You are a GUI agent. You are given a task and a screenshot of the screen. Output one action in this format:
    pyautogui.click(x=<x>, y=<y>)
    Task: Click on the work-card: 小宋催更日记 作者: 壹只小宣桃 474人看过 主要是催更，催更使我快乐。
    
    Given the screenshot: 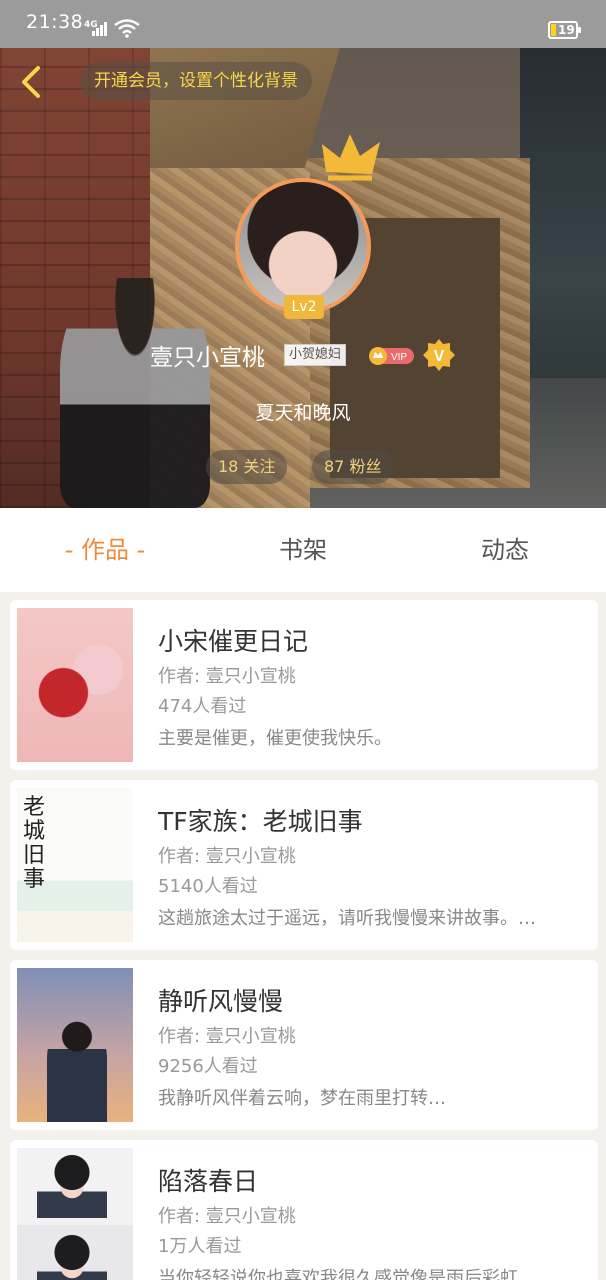 What is the action you would take?
    pyautogui.click(x=304, y=685)
    